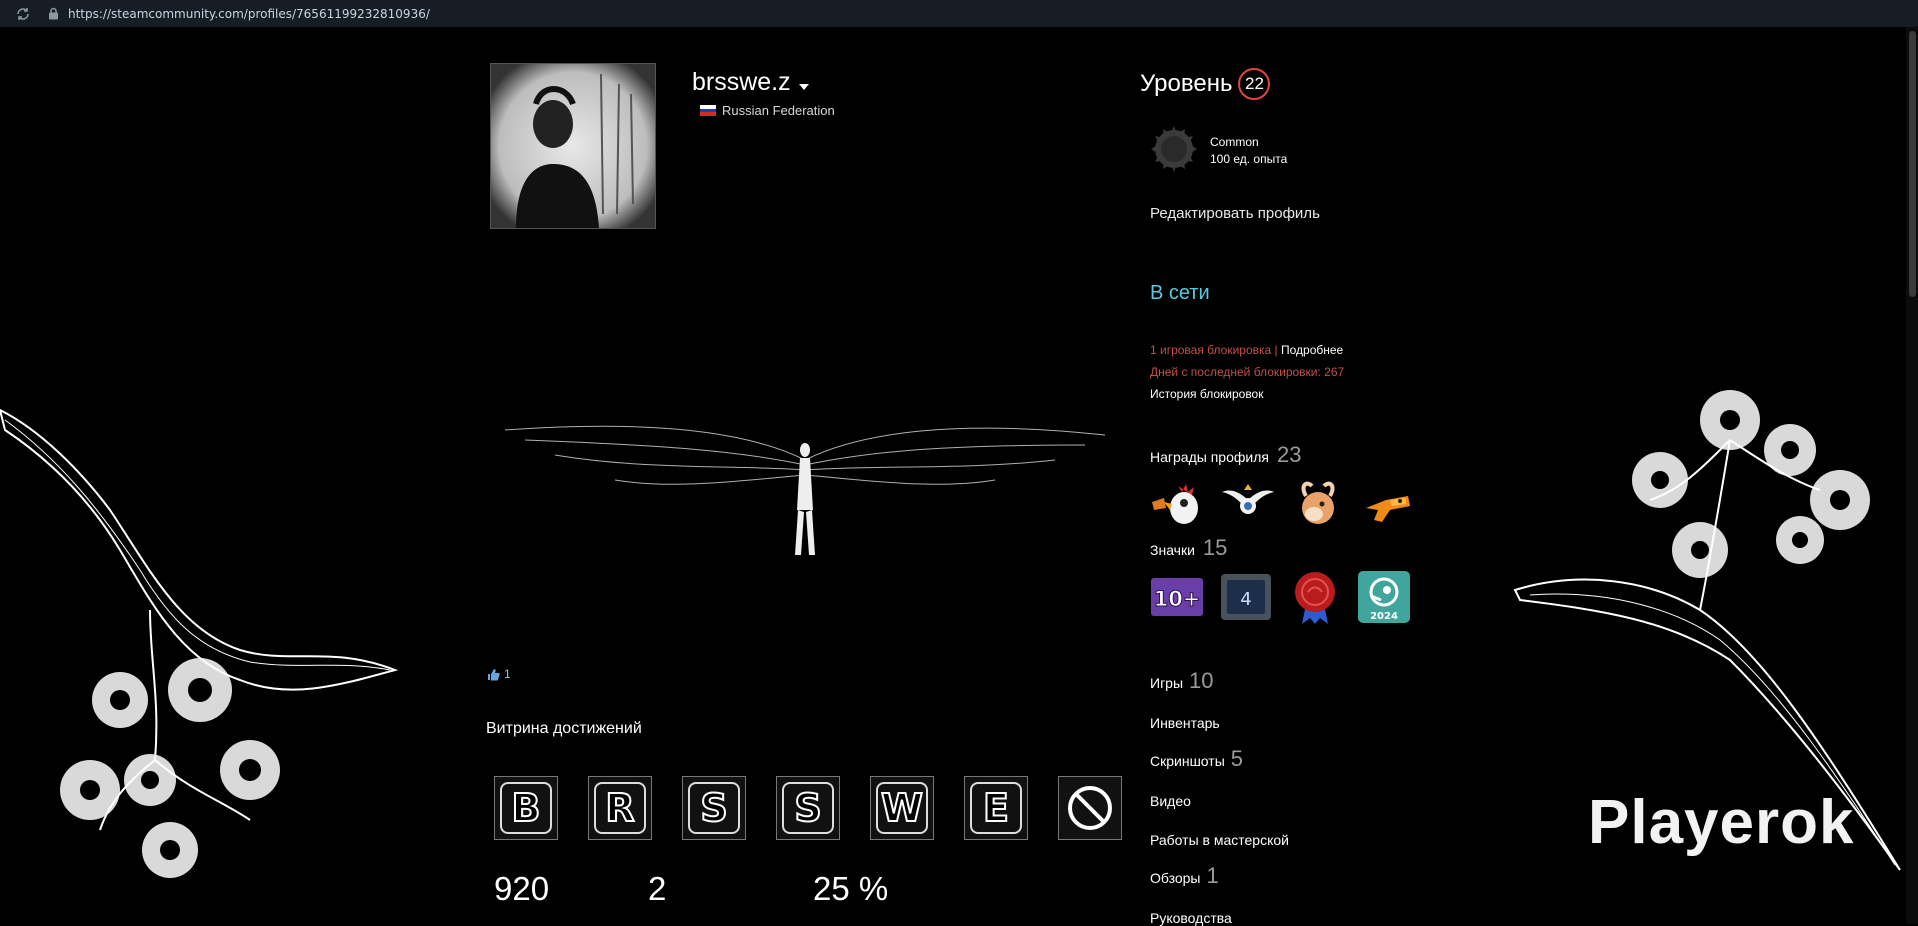  I want to click on seal-badge-icon, so click(1315, 597).